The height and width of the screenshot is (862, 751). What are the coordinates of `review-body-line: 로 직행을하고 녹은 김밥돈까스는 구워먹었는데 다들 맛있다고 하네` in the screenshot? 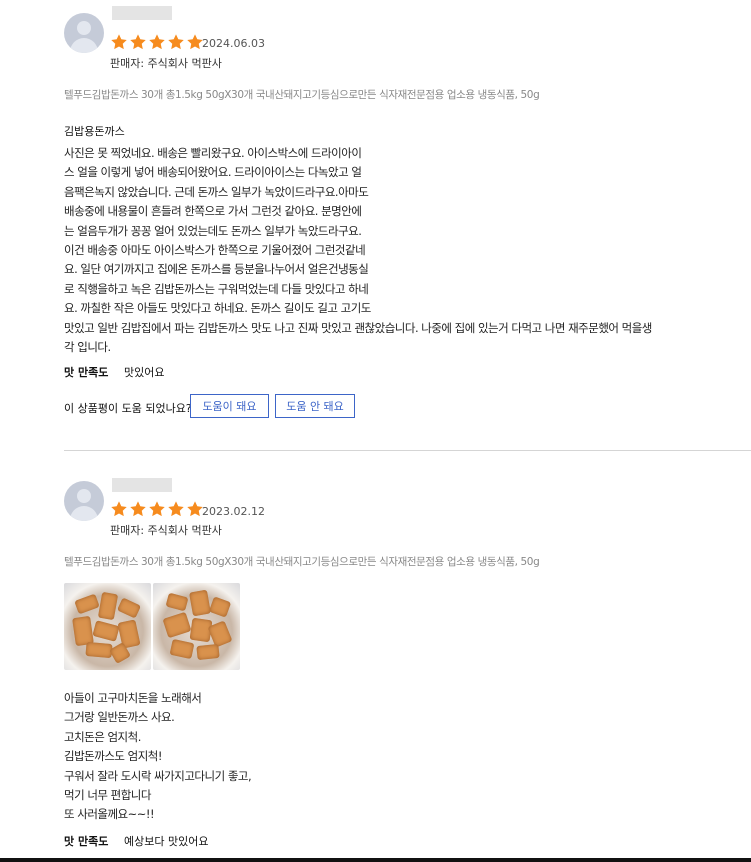 It's located at (216, 288).